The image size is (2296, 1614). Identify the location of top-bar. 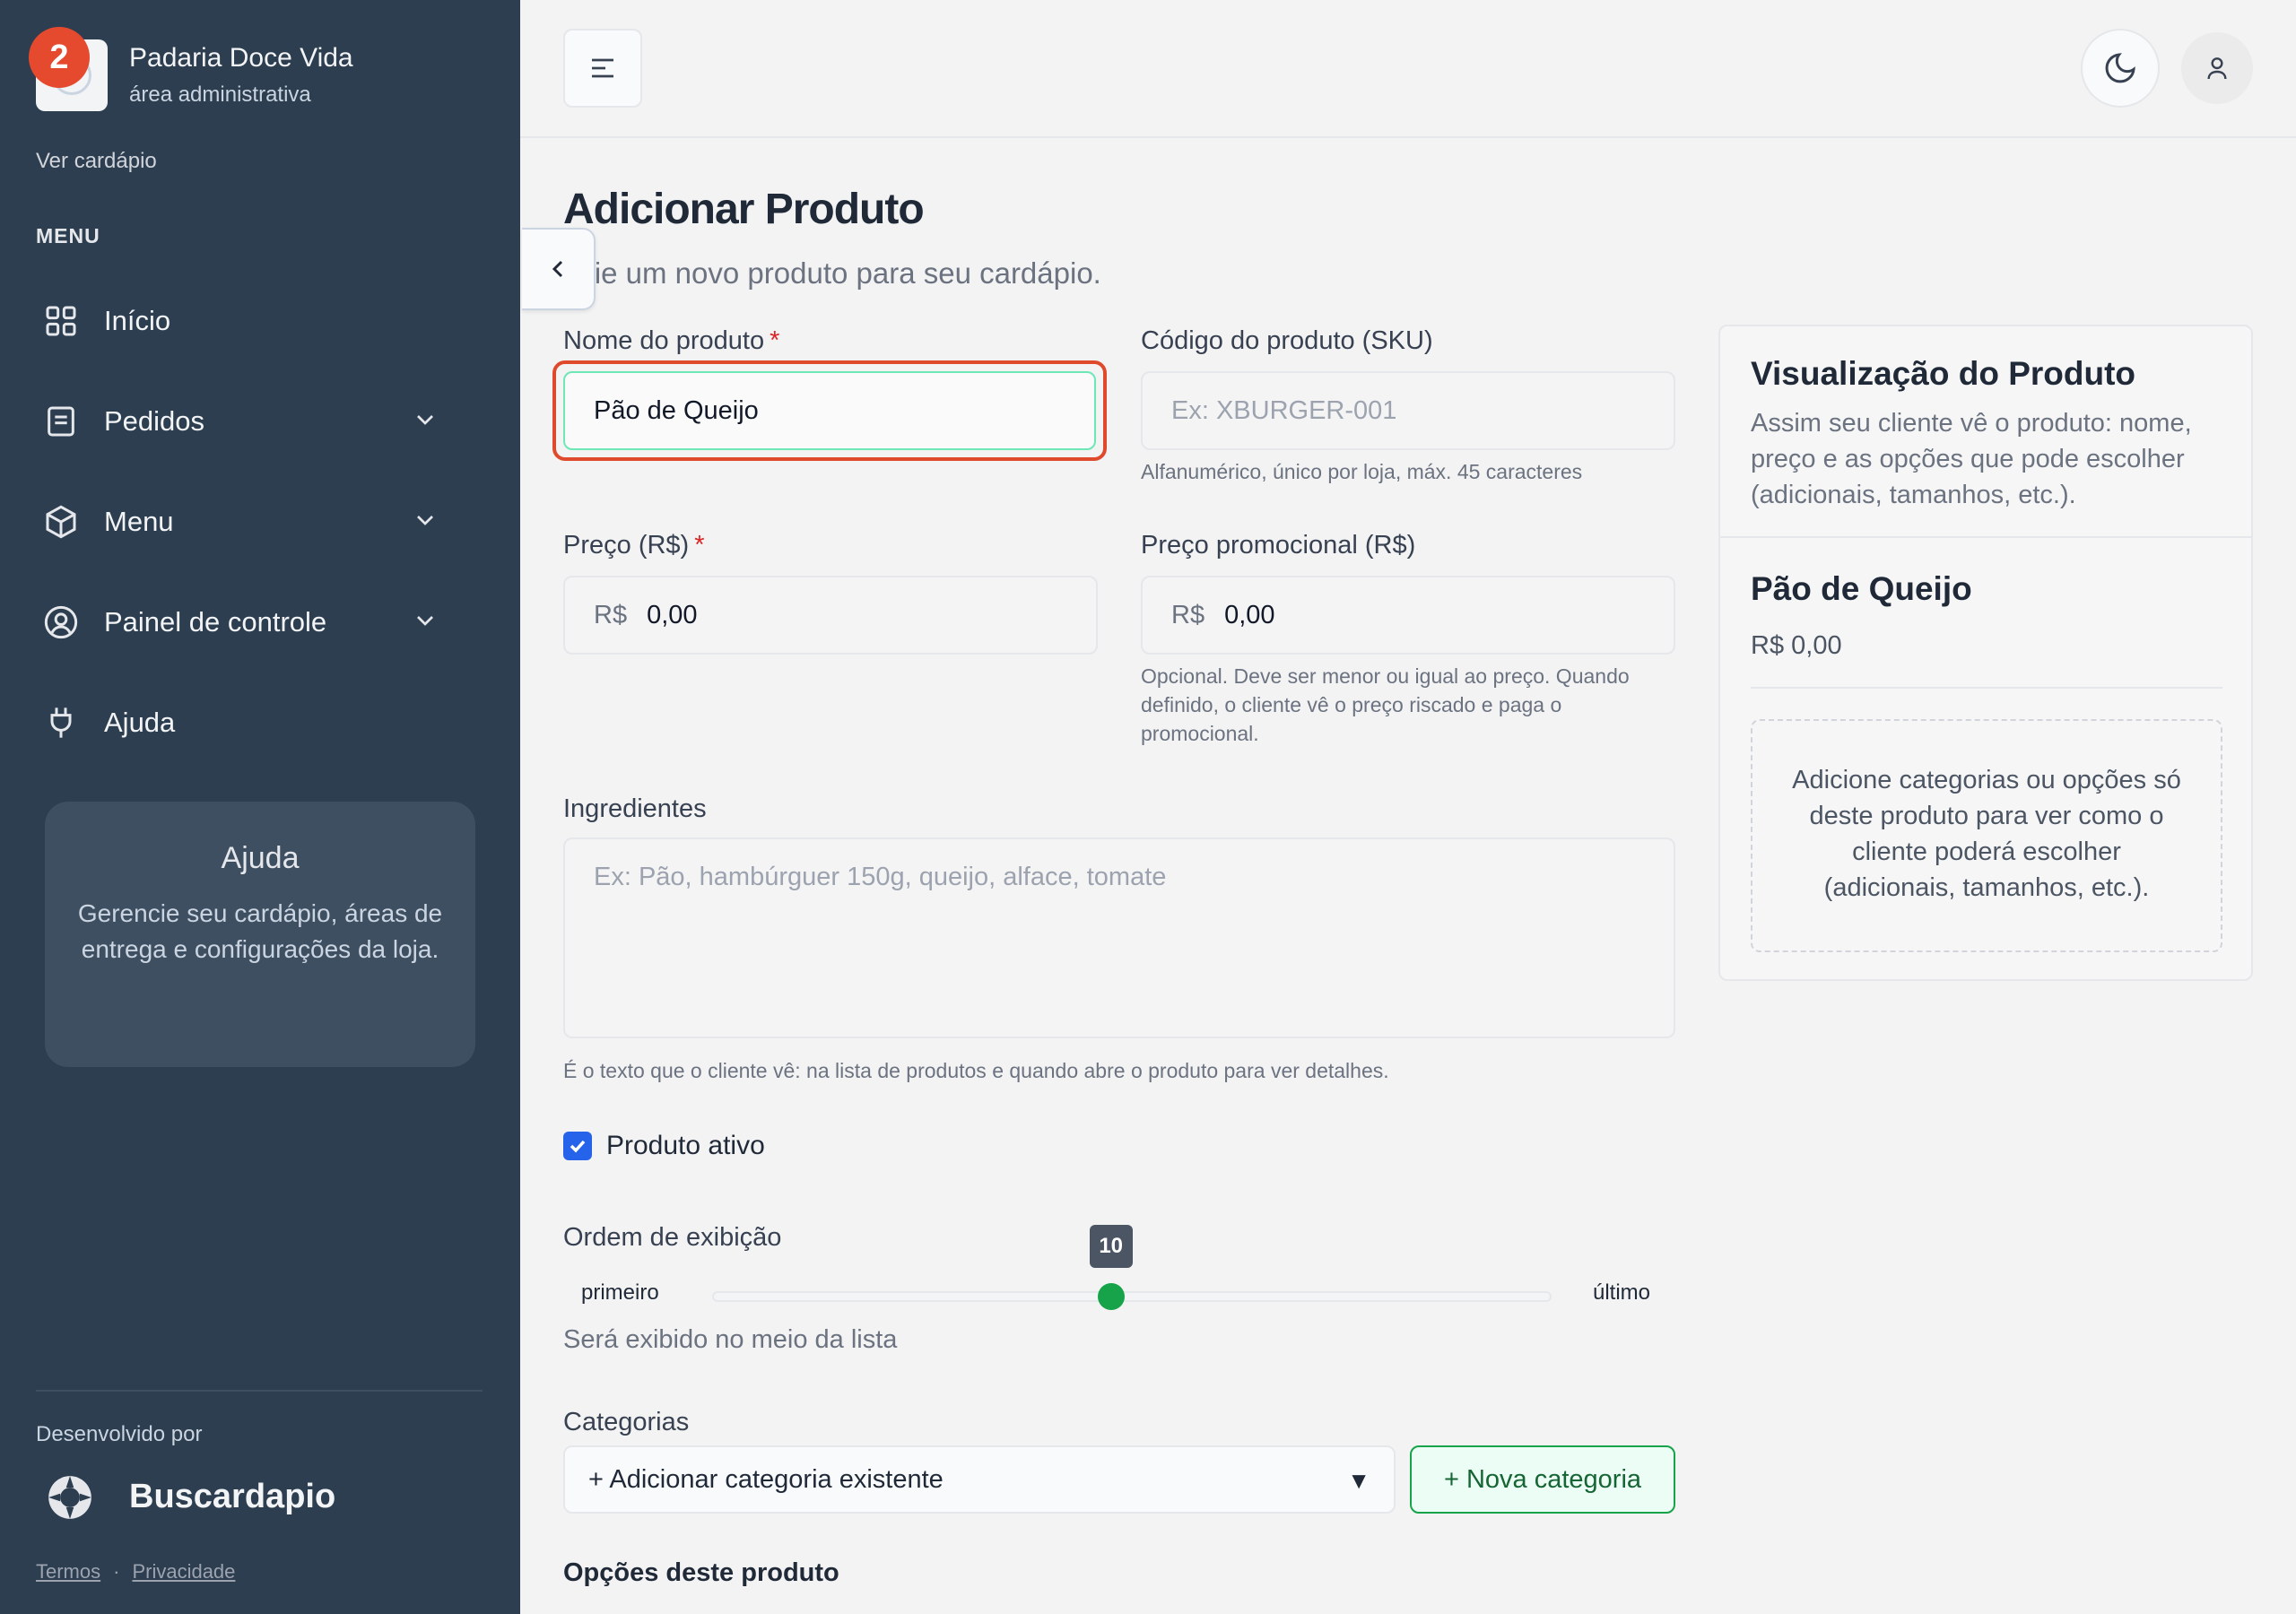
(1408, 69).